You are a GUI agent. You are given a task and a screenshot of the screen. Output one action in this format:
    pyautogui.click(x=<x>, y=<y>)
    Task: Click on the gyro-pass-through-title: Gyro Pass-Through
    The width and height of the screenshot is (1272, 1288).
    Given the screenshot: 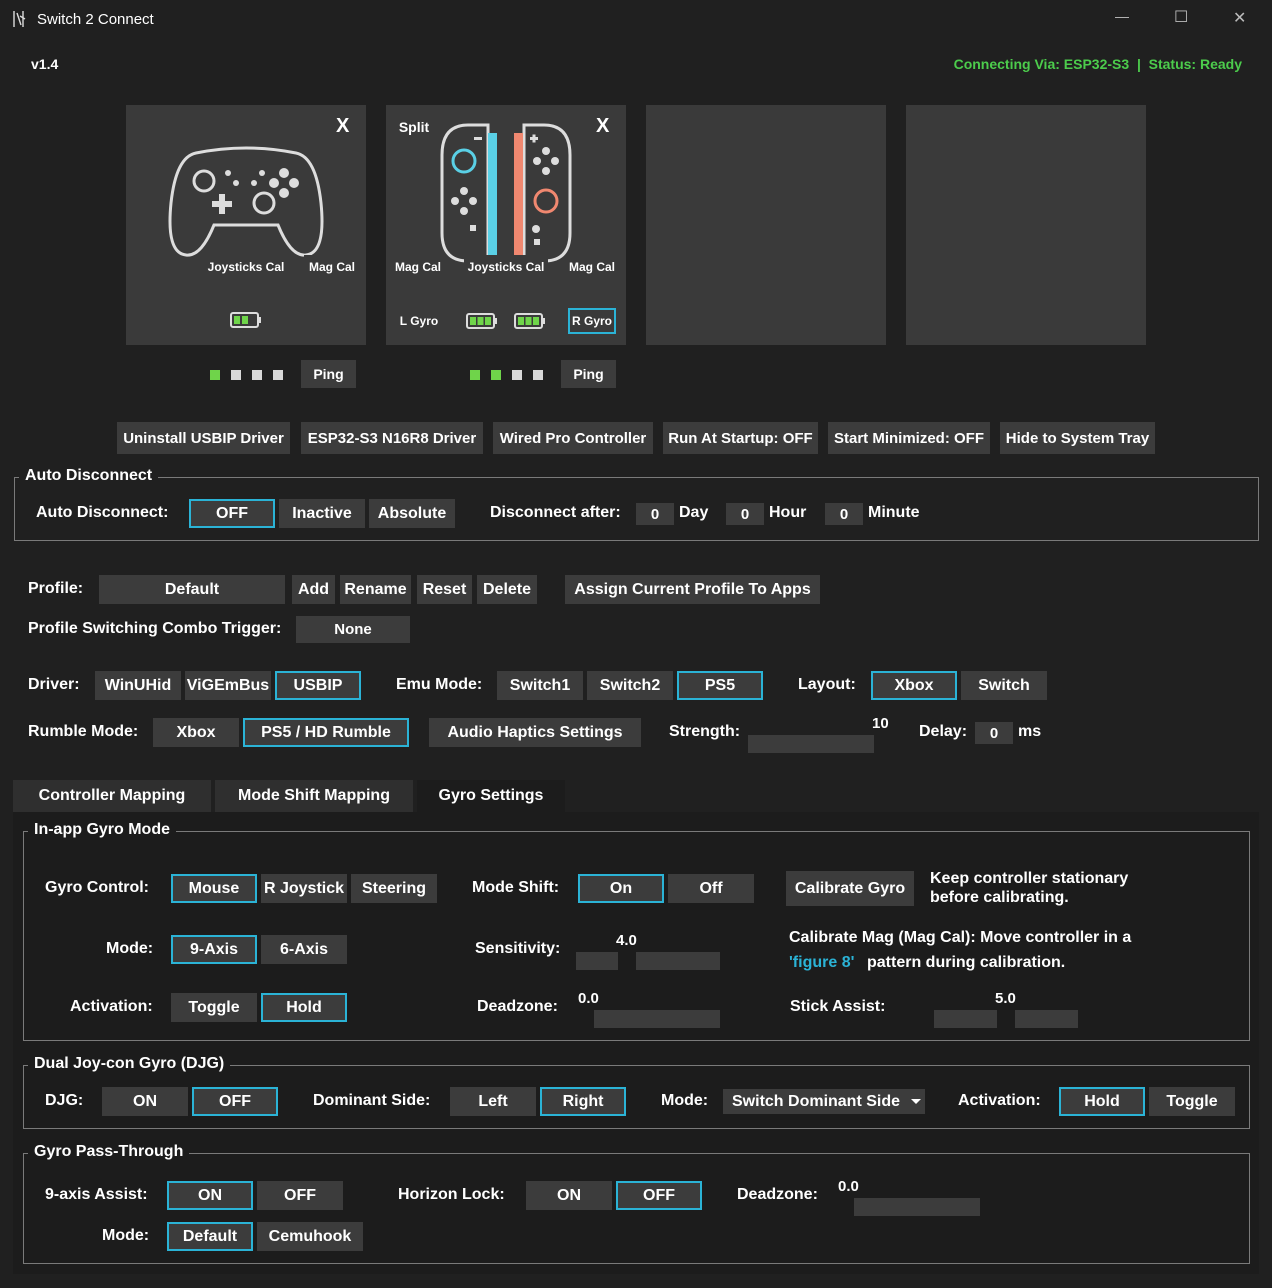 What is the action you would take?
    pyautogui.click(x=109, y=1152)
    